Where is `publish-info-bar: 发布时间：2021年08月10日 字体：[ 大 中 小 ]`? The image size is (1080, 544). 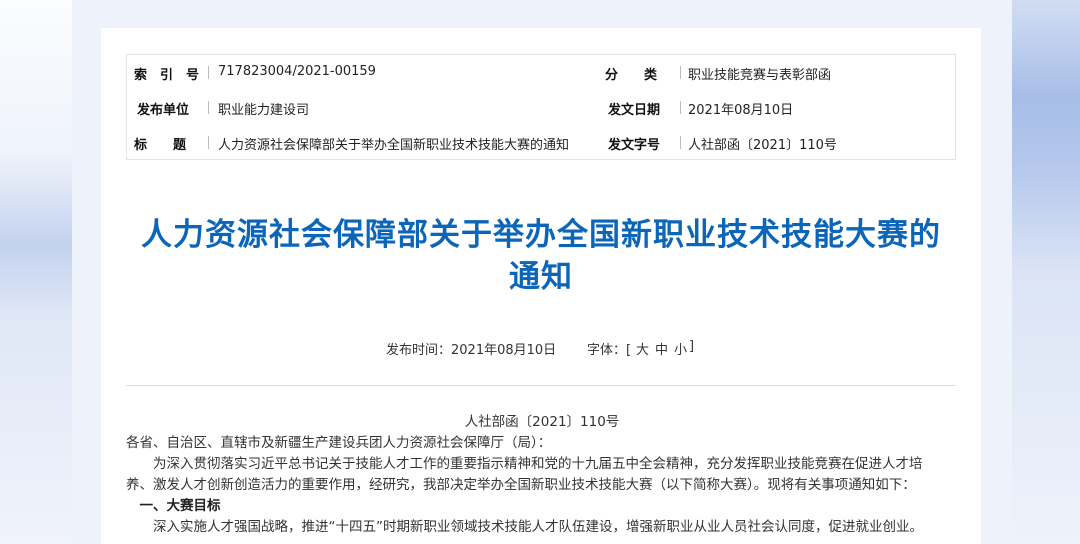
publish-info-bar: 发布时间：2021年08月10日 字体：[ 大 中 小 ] is located at coordinates (541, 349).